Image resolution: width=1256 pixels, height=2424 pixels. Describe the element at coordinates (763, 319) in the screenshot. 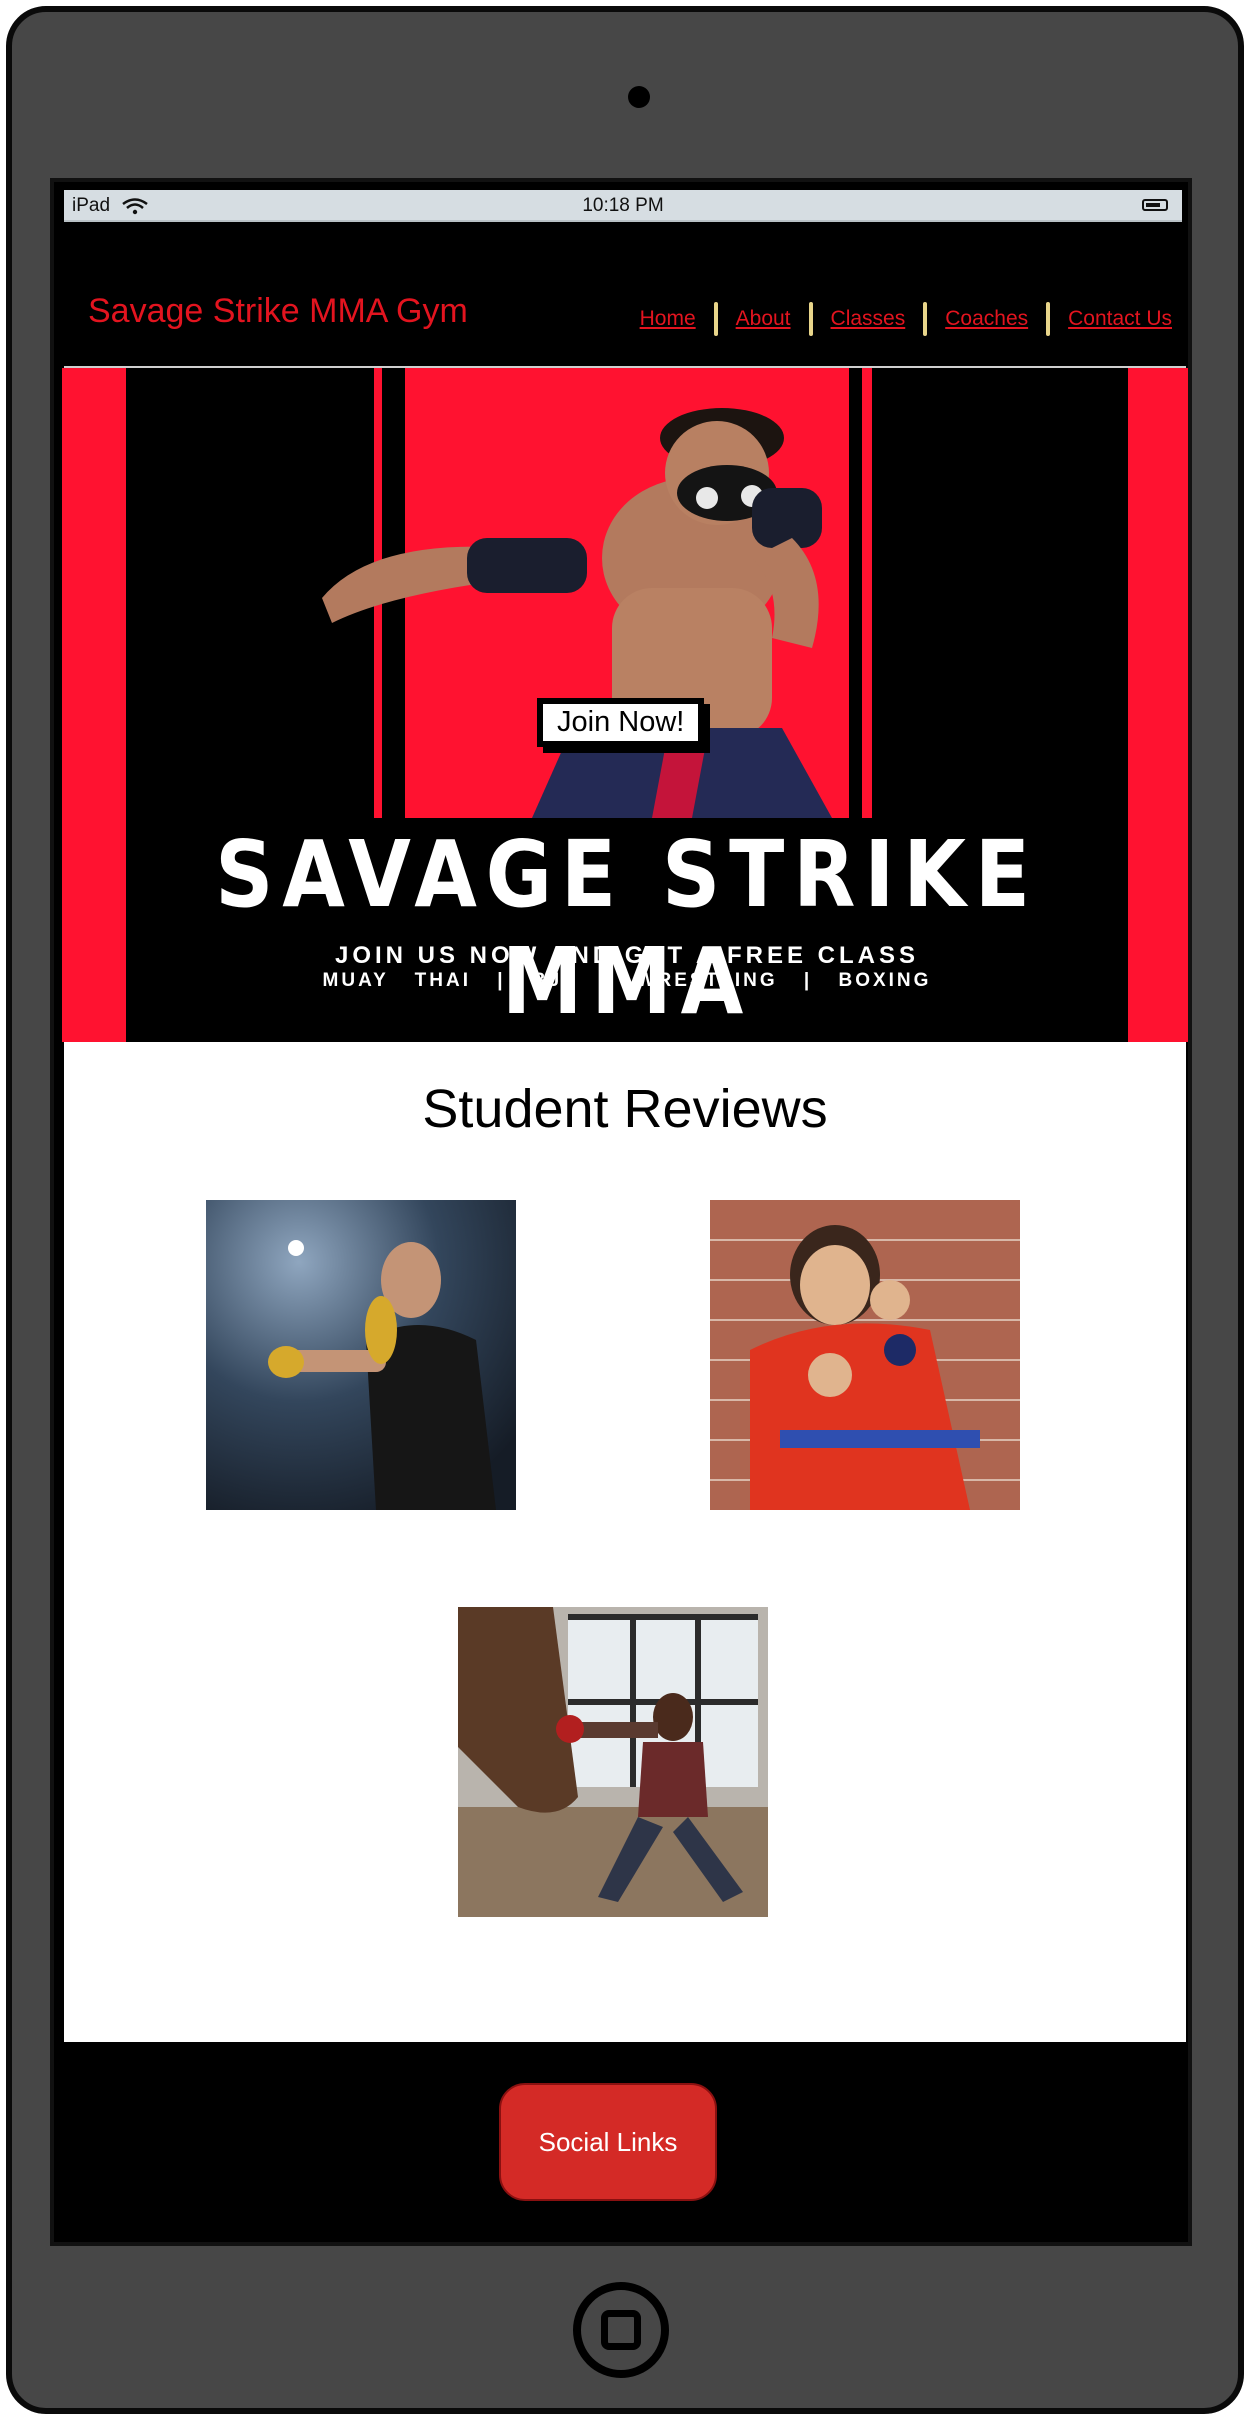

I see `nav-about: About` at that location.